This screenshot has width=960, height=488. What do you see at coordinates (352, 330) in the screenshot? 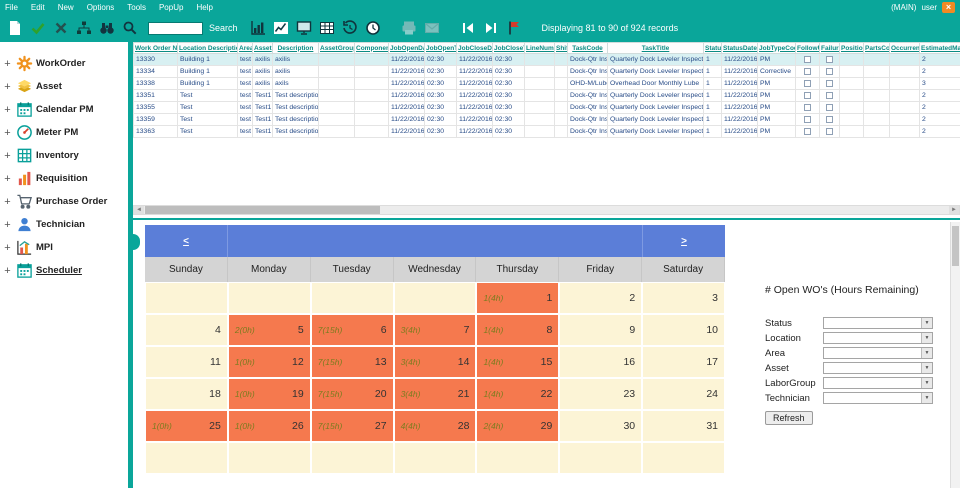
I see `calendar-day: 7(15h) 6` at bounding box center [352, 330].